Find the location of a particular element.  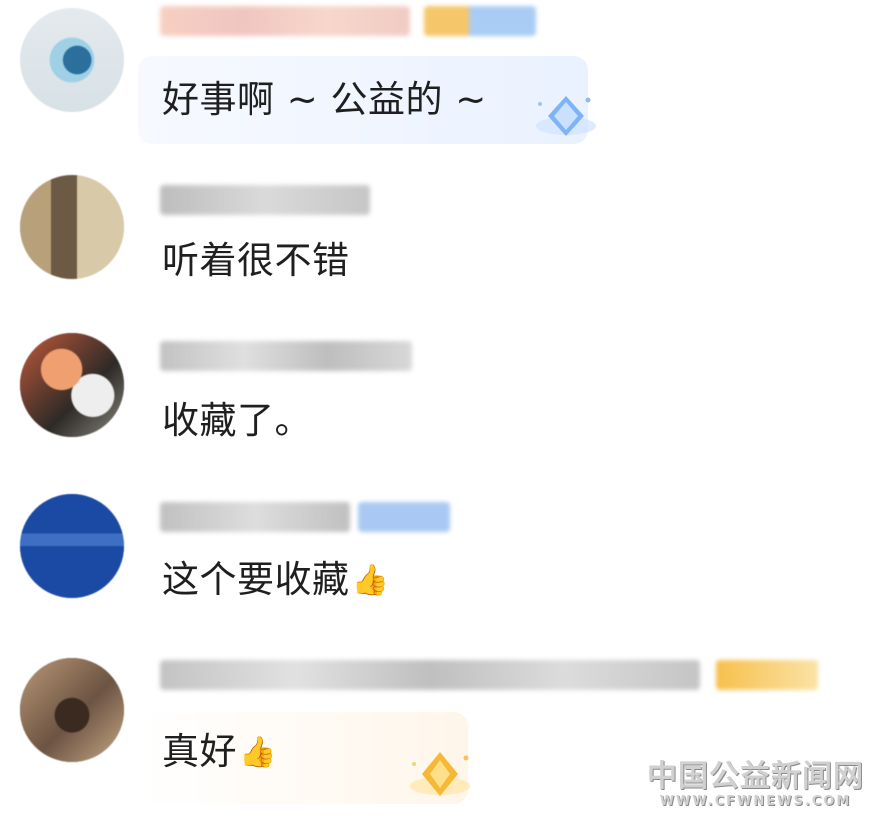

comment-text: 这个要收藏👍 is located at coordinates (275, 580).